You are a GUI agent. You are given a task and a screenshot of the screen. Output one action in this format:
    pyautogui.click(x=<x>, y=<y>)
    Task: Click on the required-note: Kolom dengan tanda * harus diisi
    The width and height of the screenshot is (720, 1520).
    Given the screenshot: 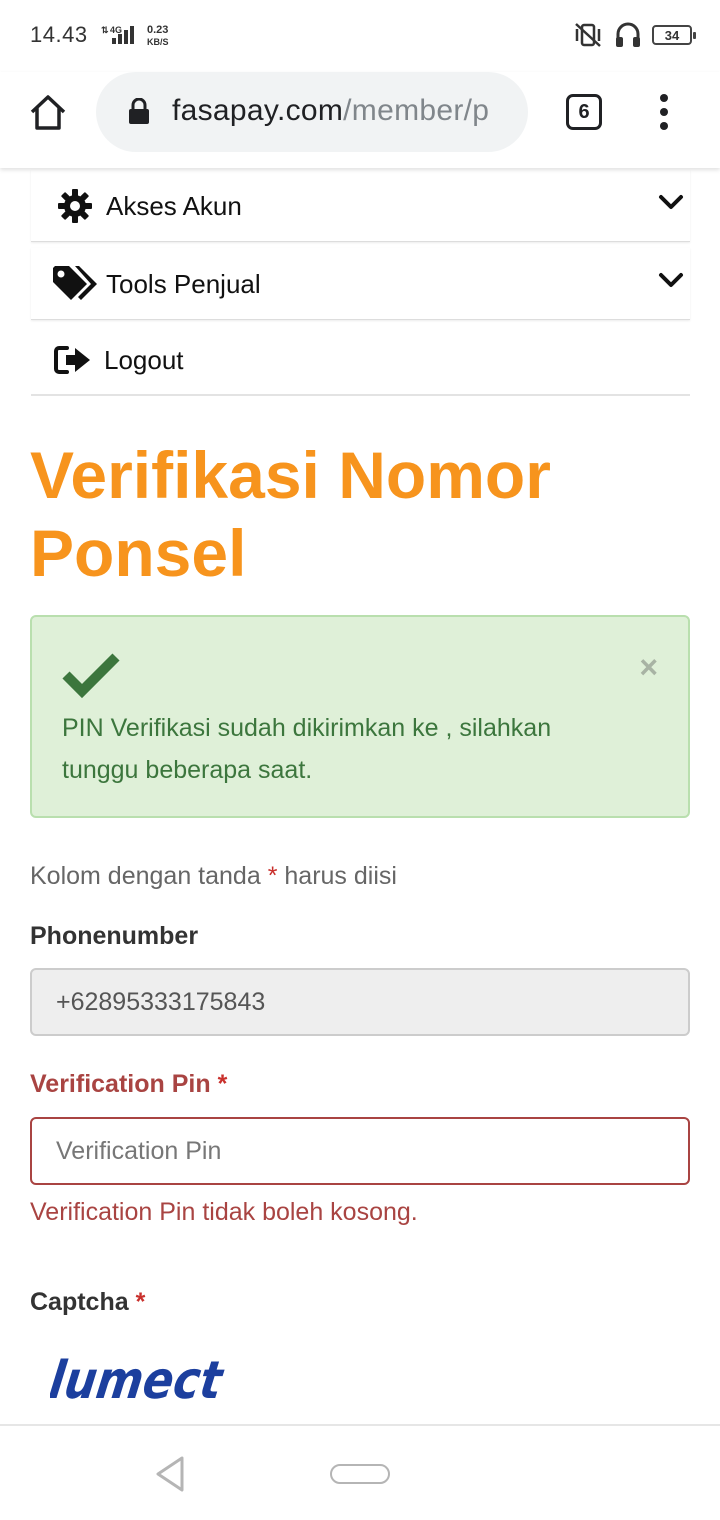 What is the action you would take?
    pyautogui.click(x=213, y=876)
    